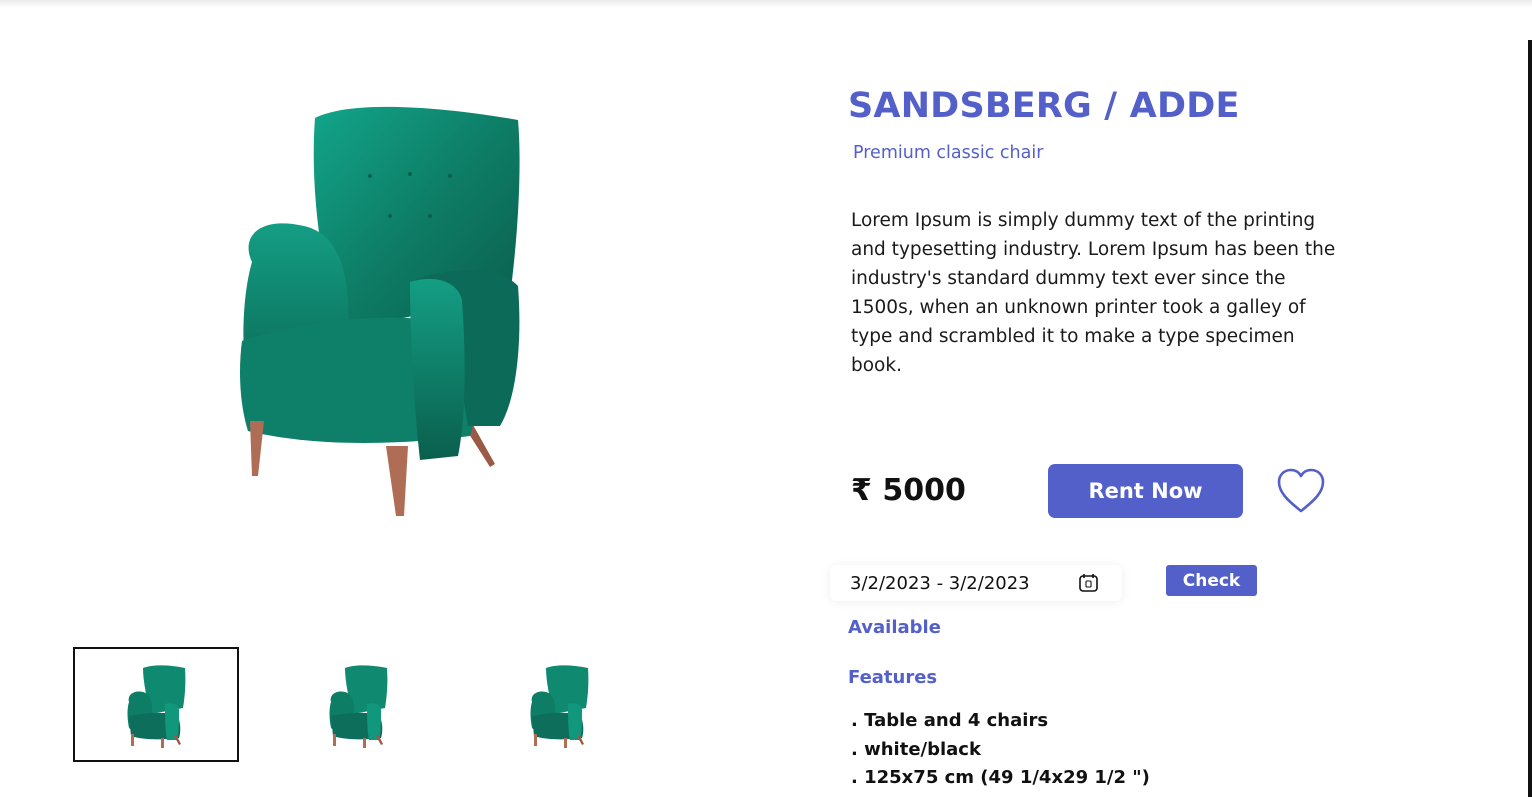  I want to click on wishlist-button, so click(1301, 491).